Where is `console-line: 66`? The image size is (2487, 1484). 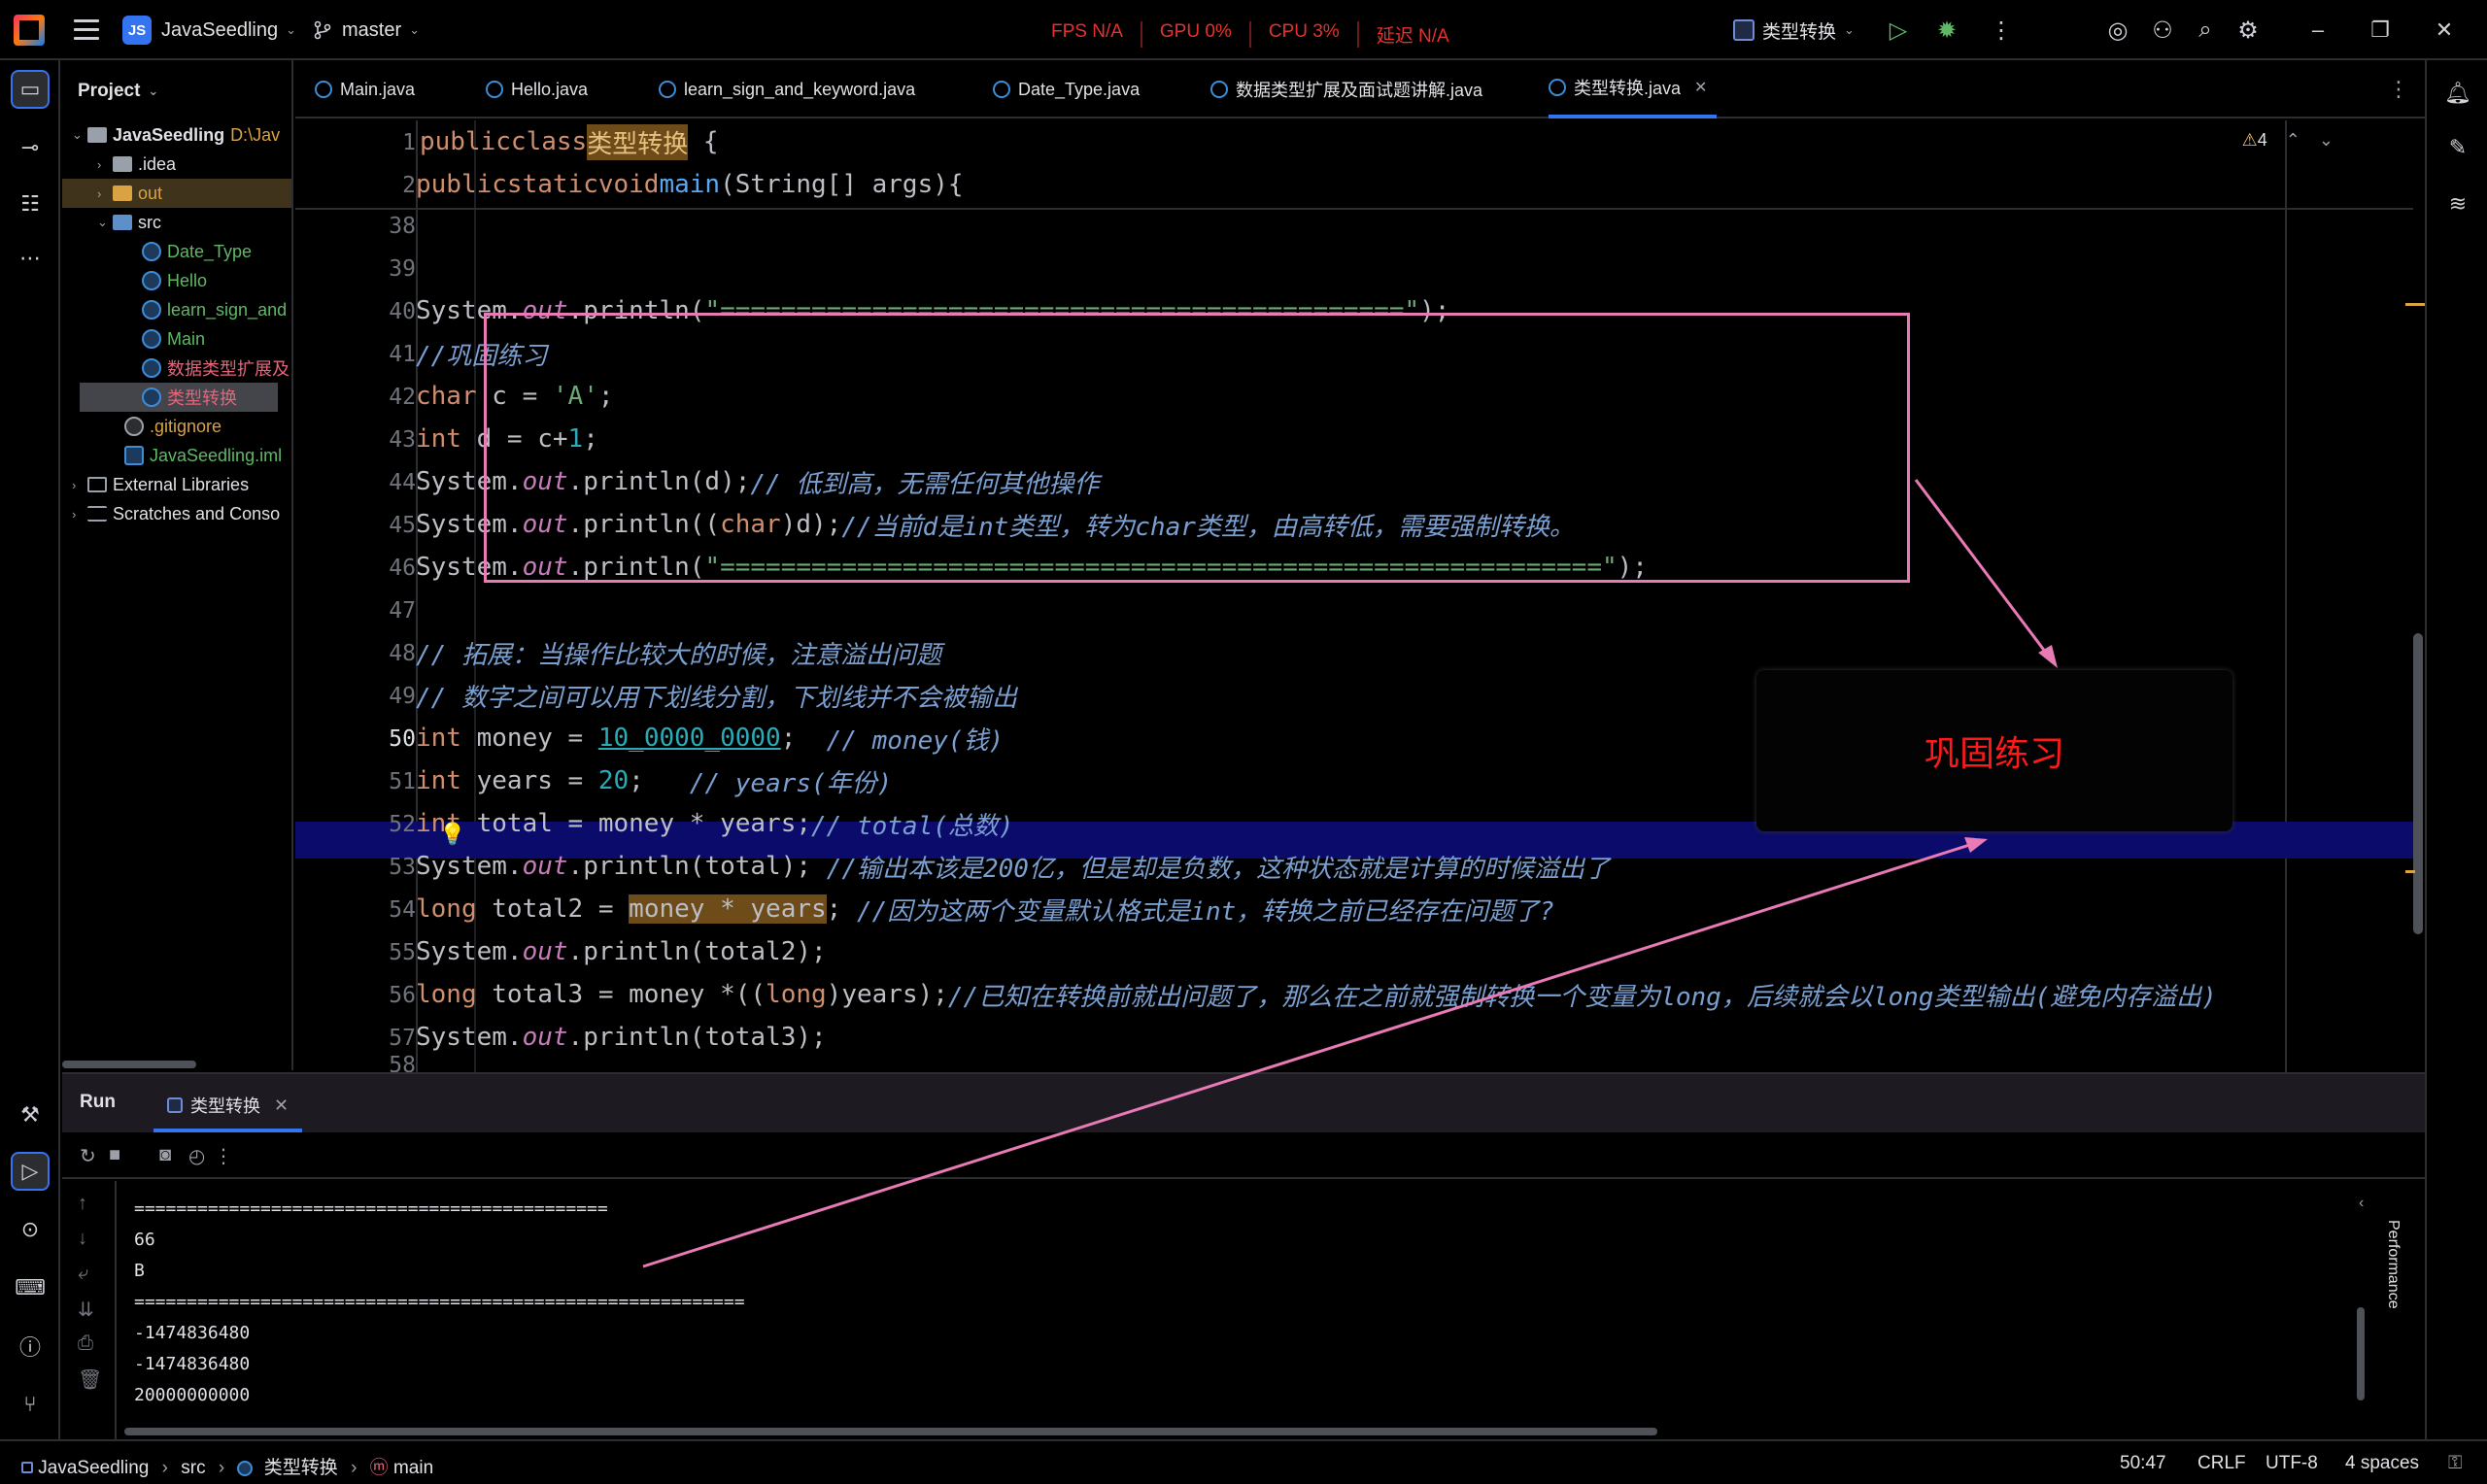 console-line: 66 is located at coordinates (144, 1240).